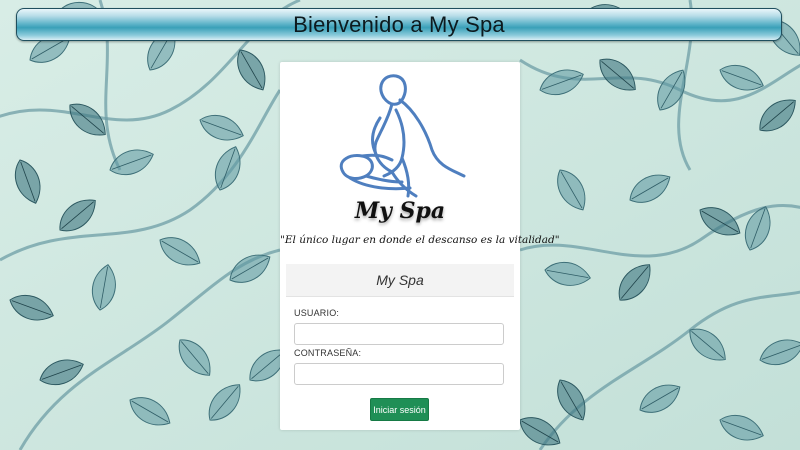 Image resolution: width=800 pixels, height=450 pixels. I want to click on login-button: Iniciar sesión, so click(399, 409).